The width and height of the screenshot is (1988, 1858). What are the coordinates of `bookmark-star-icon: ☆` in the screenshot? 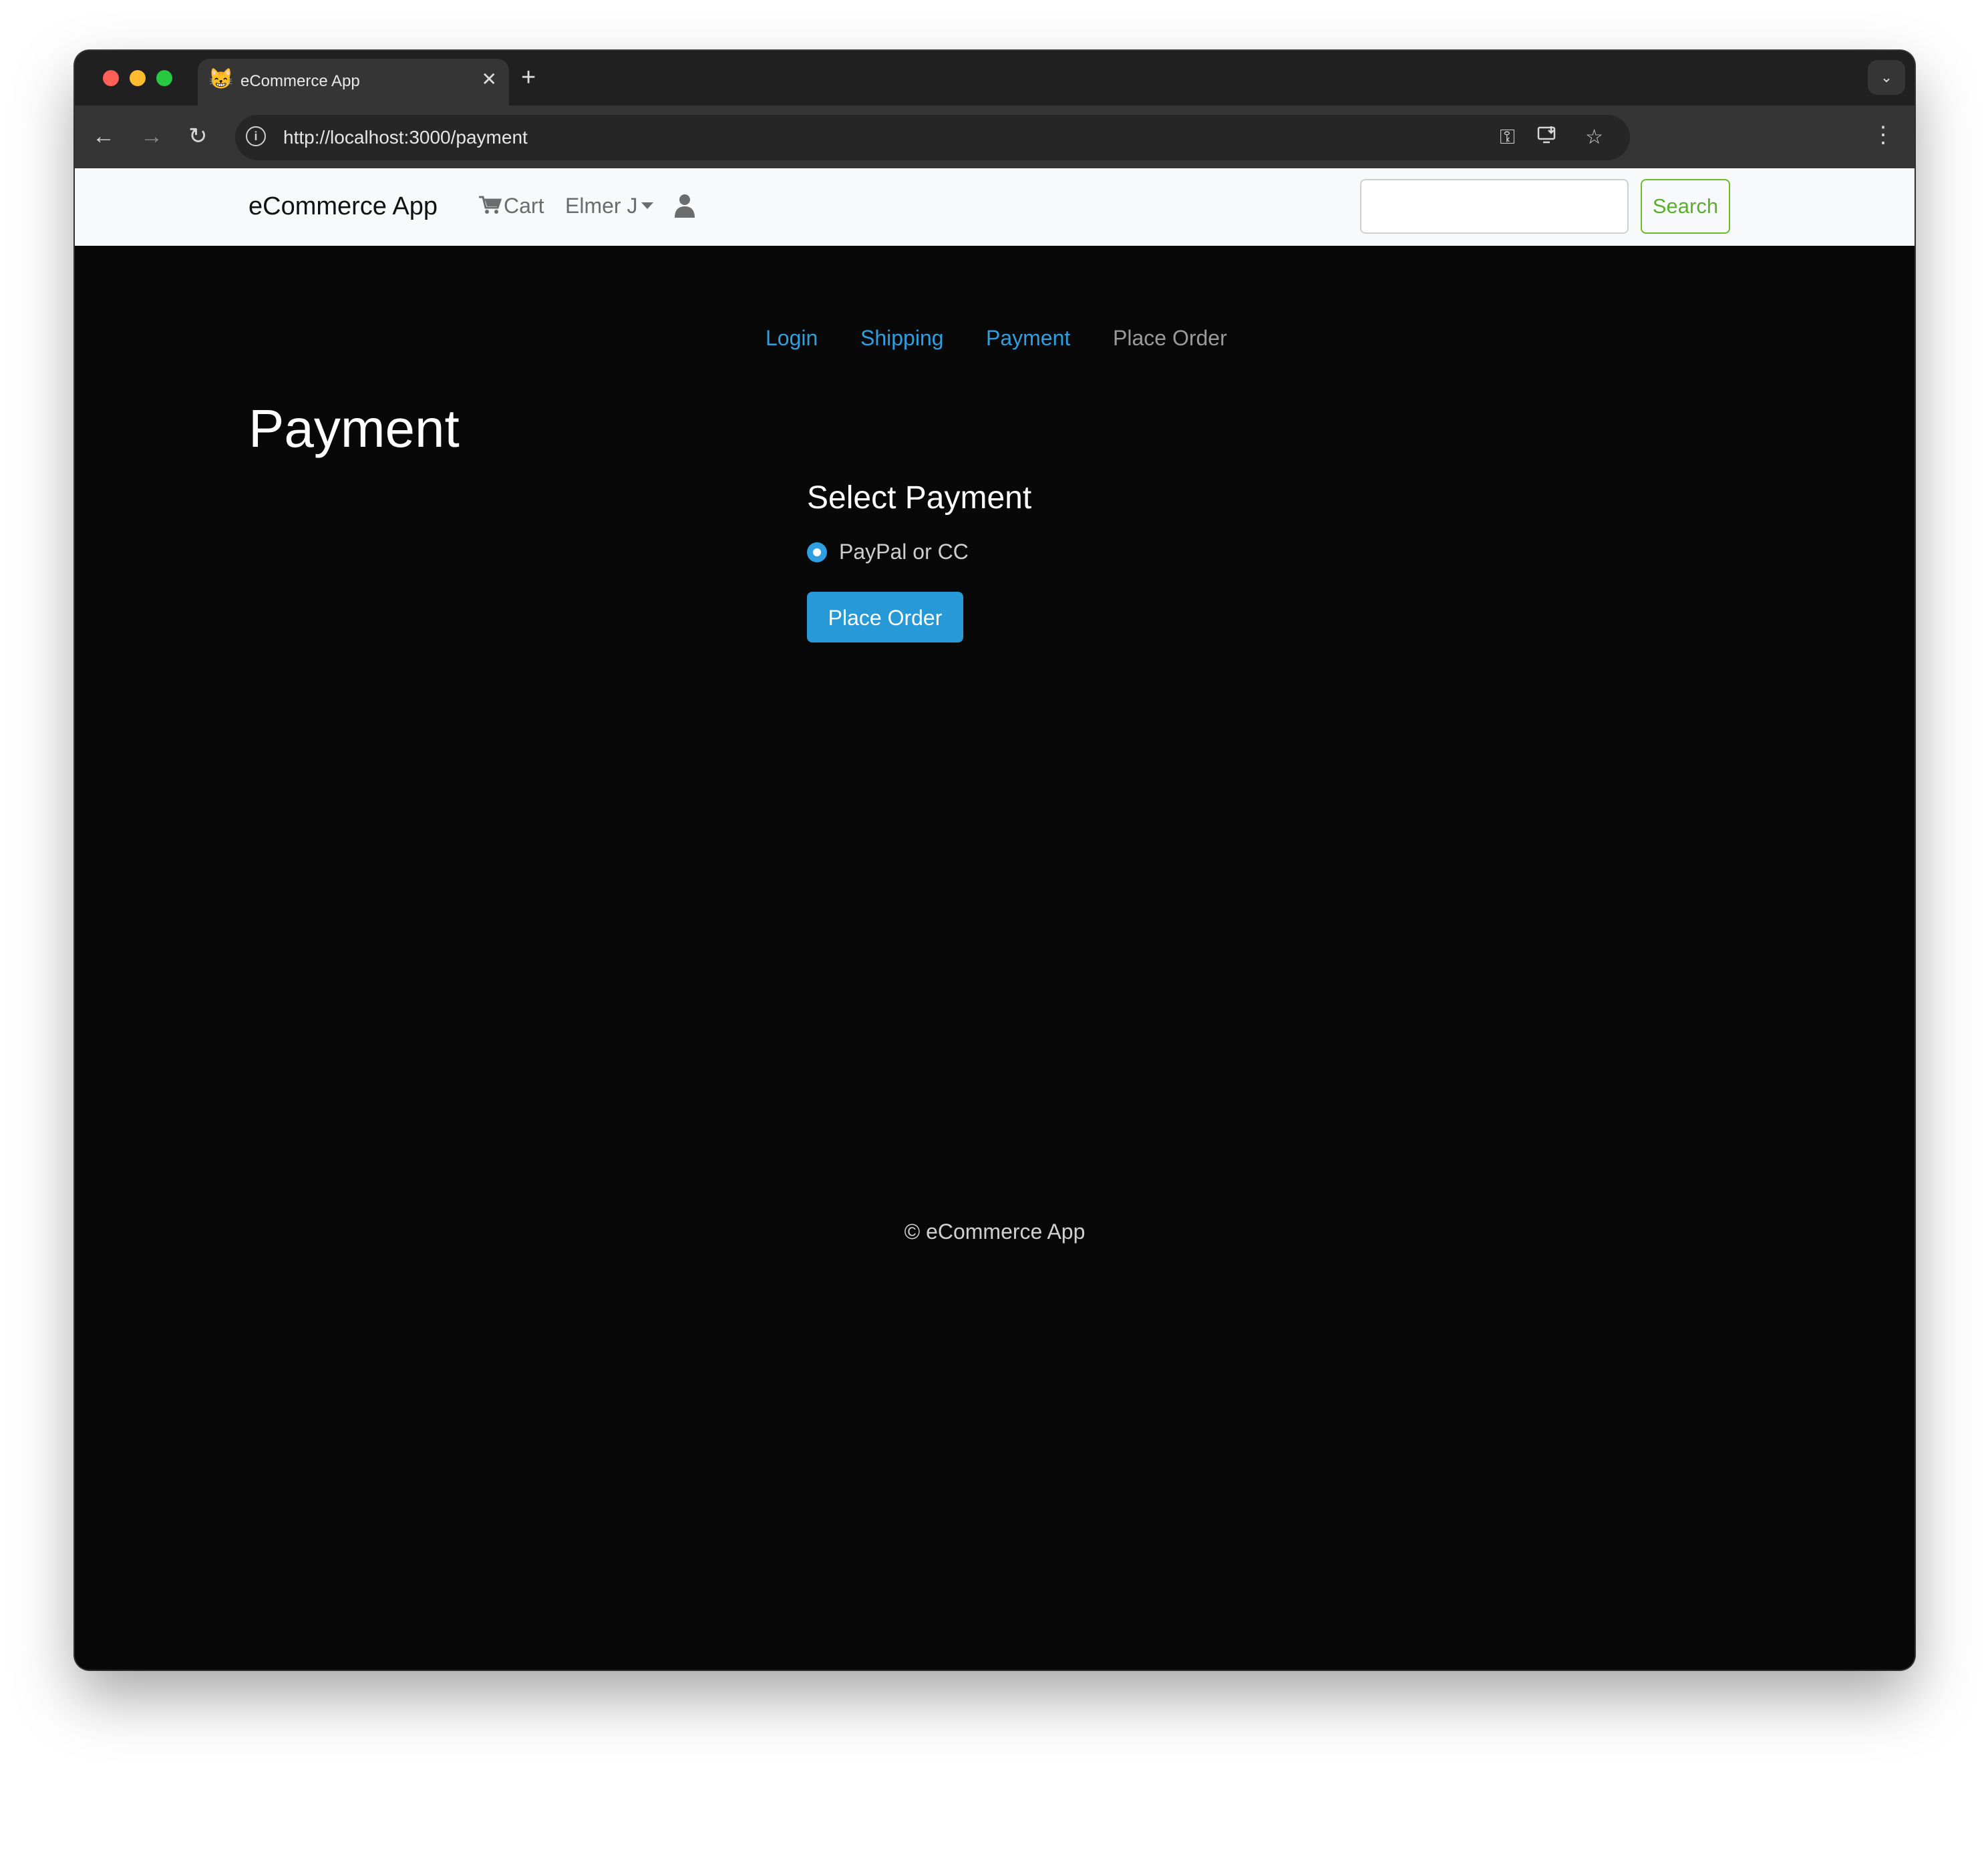 It's located at (1594, 137).